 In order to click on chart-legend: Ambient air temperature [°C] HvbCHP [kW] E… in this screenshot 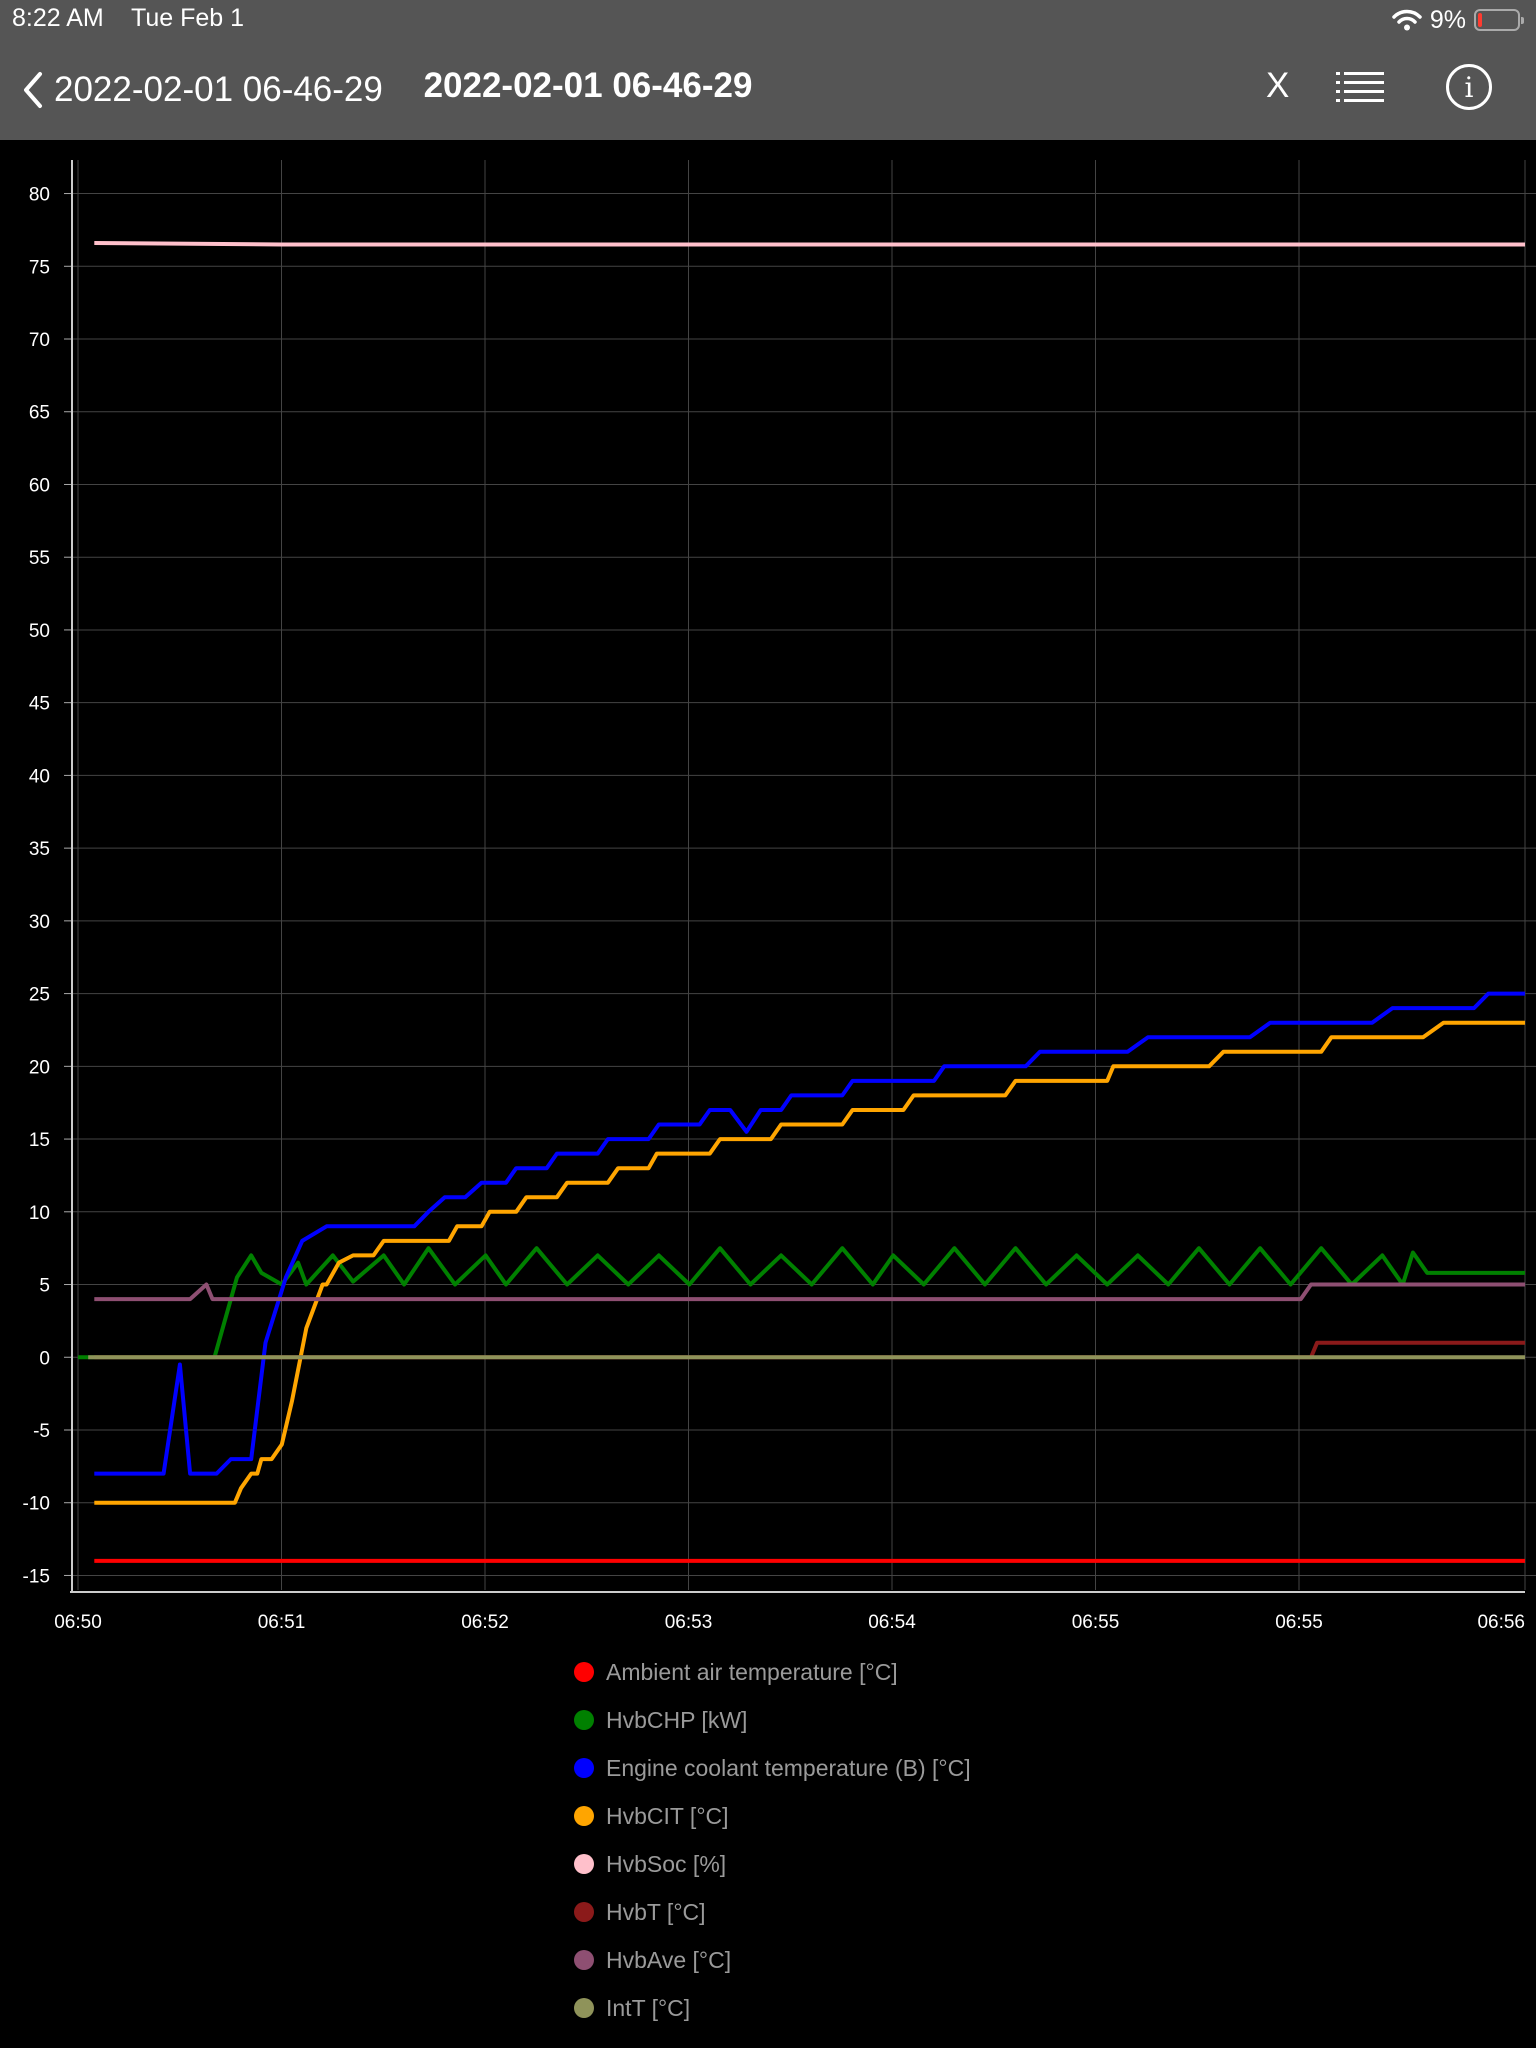, I will do `click(772, 1840)`.